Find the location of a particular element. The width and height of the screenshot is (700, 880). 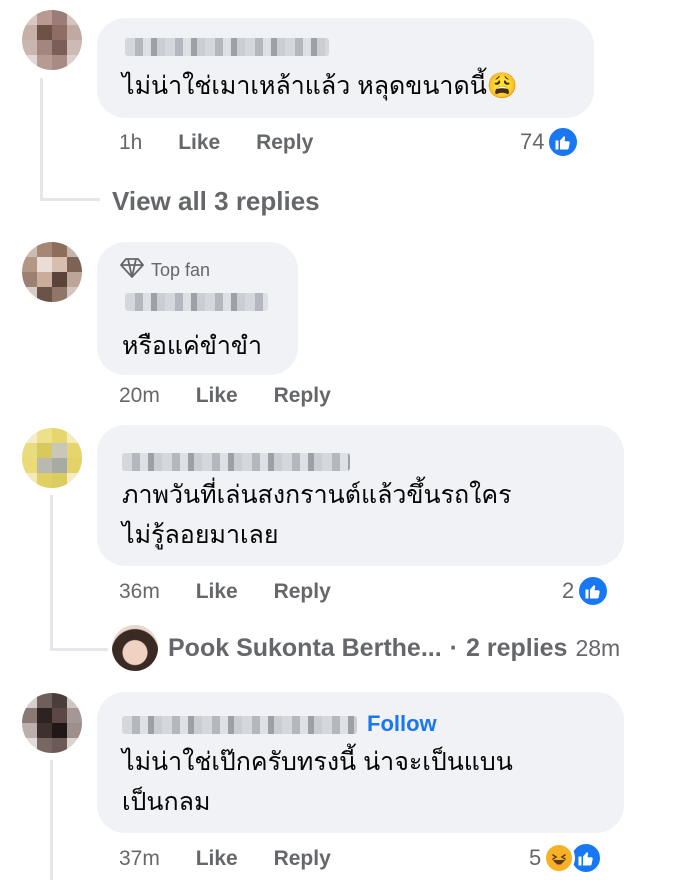

top-fan-badge: Top fan is located at coordinates (164, 270).